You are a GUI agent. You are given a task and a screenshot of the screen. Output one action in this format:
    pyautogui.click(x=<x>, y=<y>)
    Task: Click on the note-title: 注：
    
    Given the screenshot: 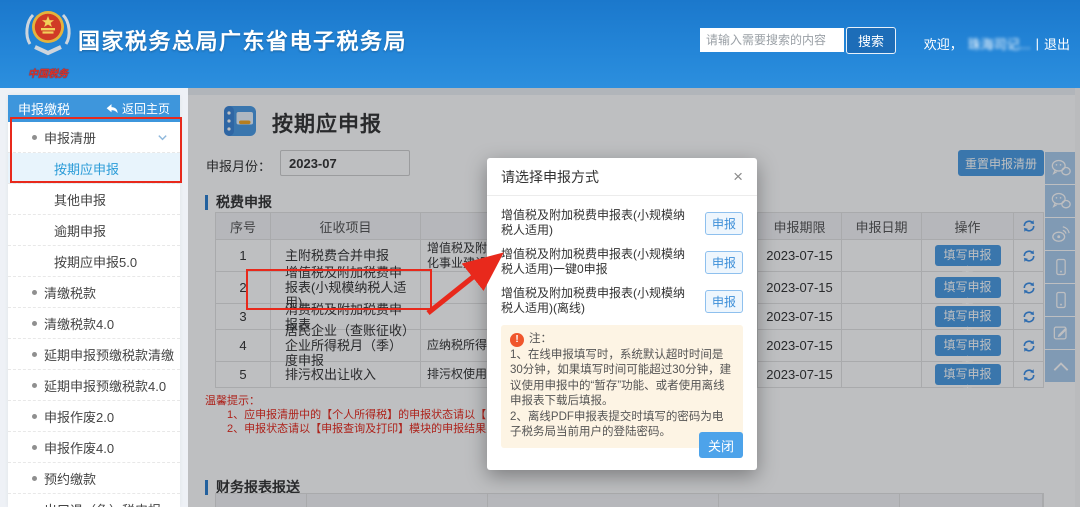 What is the action you would take?
    pyautogui.click(x=540, y=339)
    